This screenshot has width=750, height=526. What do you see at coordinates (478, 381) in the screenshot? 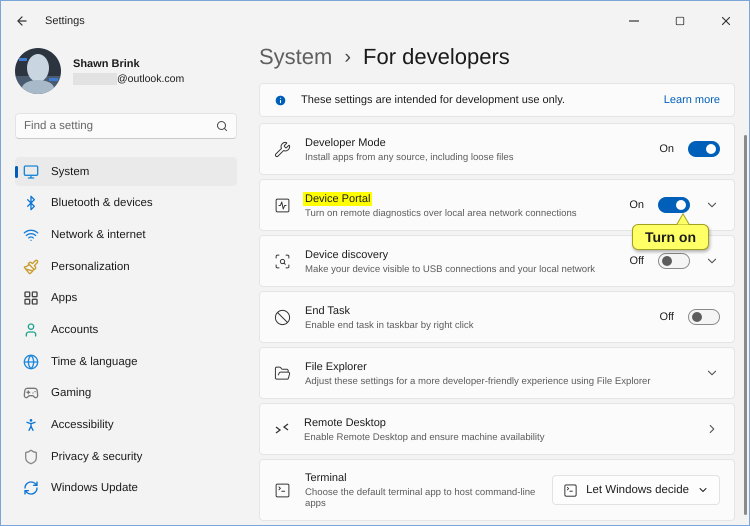
I see `setting-description: Adjust these settings for a more developer-friendly experience using File Explorer` at bounding box center [478, 381].